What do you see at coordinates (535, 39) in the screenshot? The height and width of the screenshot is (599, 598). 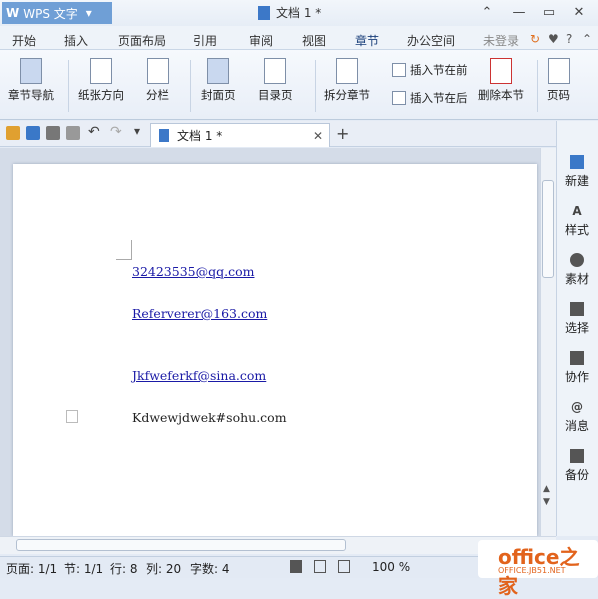 I see `refresh-icon: ↻` at bounding box center [535, 39].